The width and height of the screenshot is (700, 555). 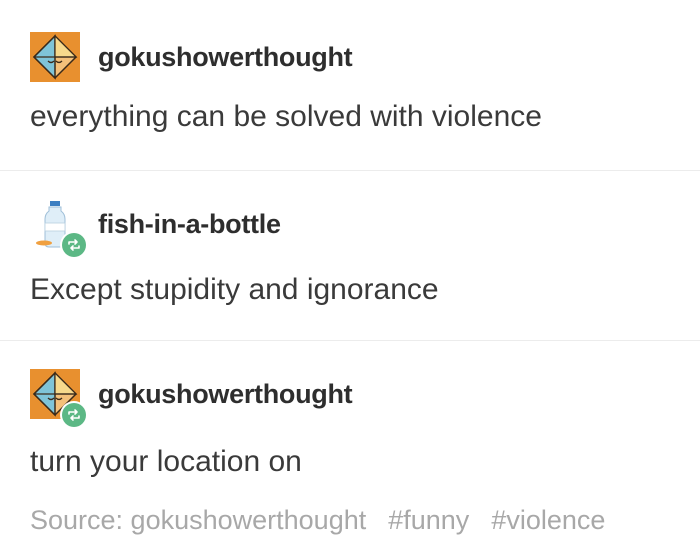 I want to click on prism-avatar-icon, so click(x=55, y=57).